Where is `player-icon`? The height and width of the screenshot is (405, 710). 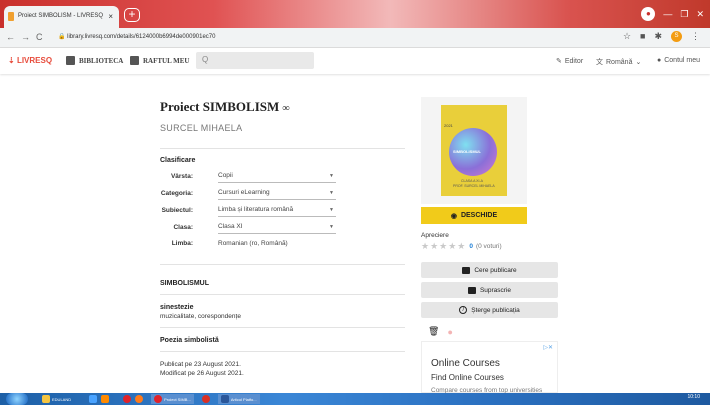
player-icon is located at coordinates (105, 399).